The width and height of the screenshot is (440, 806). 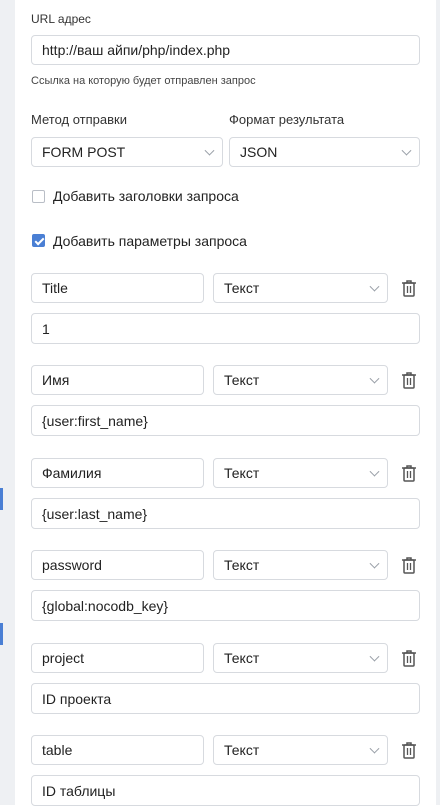 I want to click on method-value: FORM POST, so click(x=84, y=152).